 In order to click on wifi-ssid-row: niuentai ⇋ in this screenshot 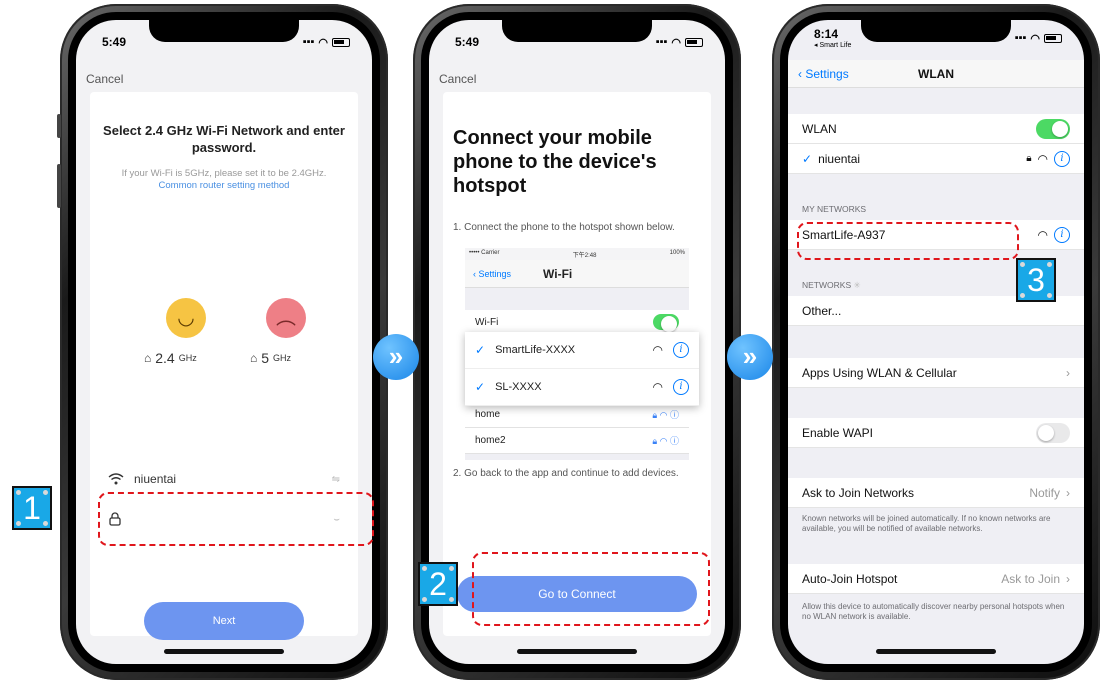, I will do `click(224, 479)`.